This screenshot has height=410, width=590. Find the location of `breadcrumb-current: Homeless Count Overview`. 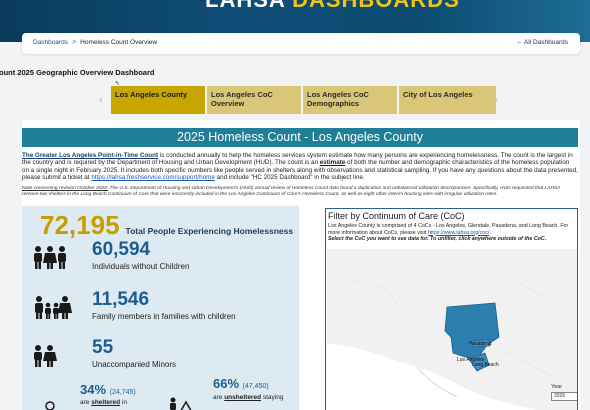

breadcrumb-current: Homeless Count Overview is located at coordinates (119, 42).